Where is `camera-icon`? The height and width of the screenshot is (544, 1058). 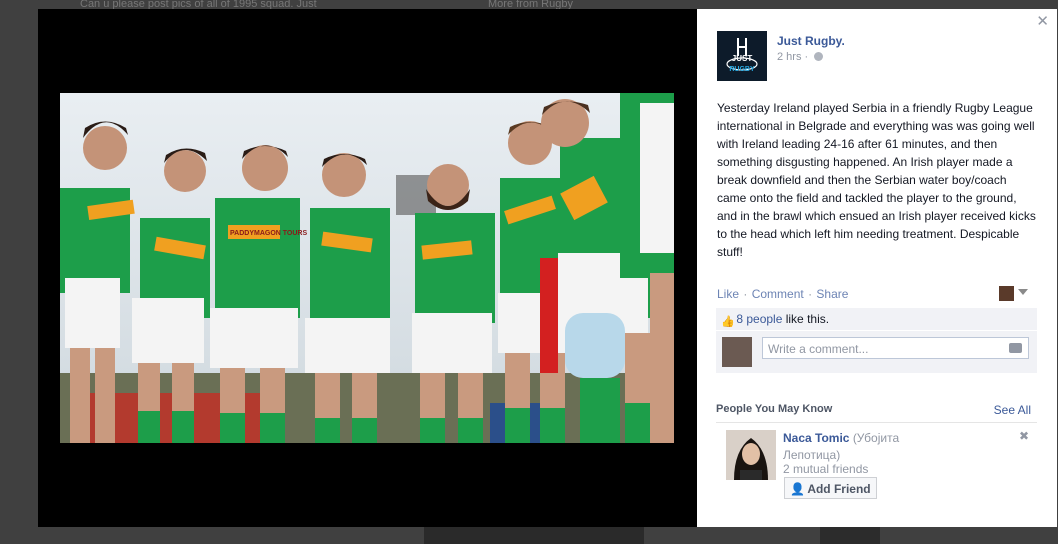
camera-icon is located at coordinates (1015, 348).